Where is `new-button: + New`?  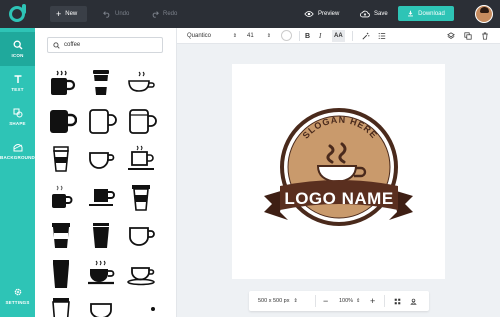 new-button: + New is located at coordinates (68, 14).